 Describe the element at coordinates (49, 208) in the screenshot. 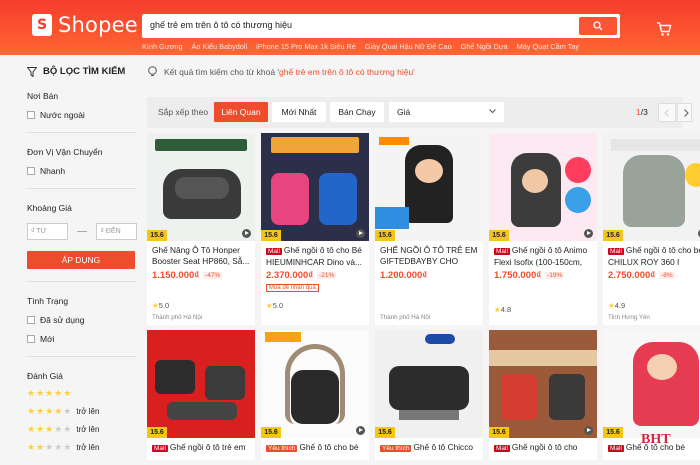

I see `price-title: Khoảng Giá` at that location.